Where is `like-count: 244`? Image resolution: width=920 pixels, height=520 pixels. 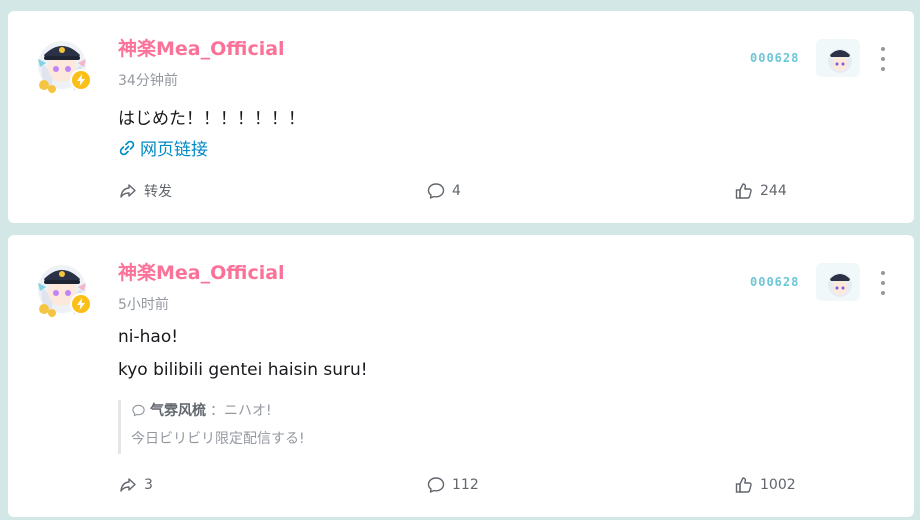 like-count: 244 is located at coordinates (773, 191).